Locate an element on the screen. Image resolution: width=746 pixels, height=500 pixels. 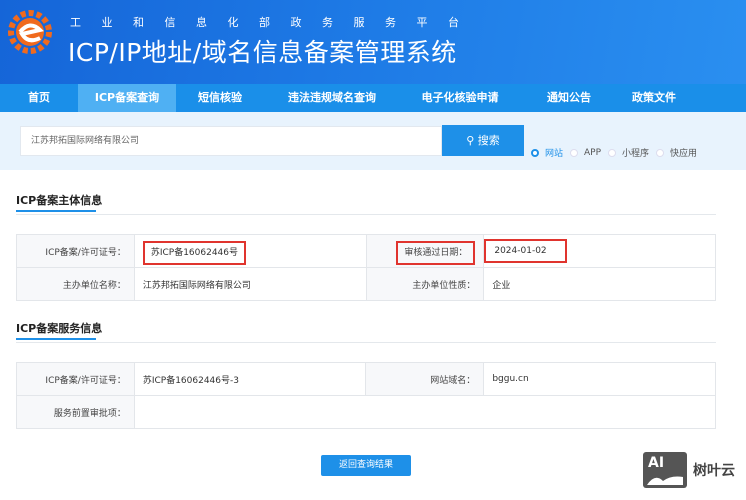
value-pre-approval is located at coordinates (425, 412).